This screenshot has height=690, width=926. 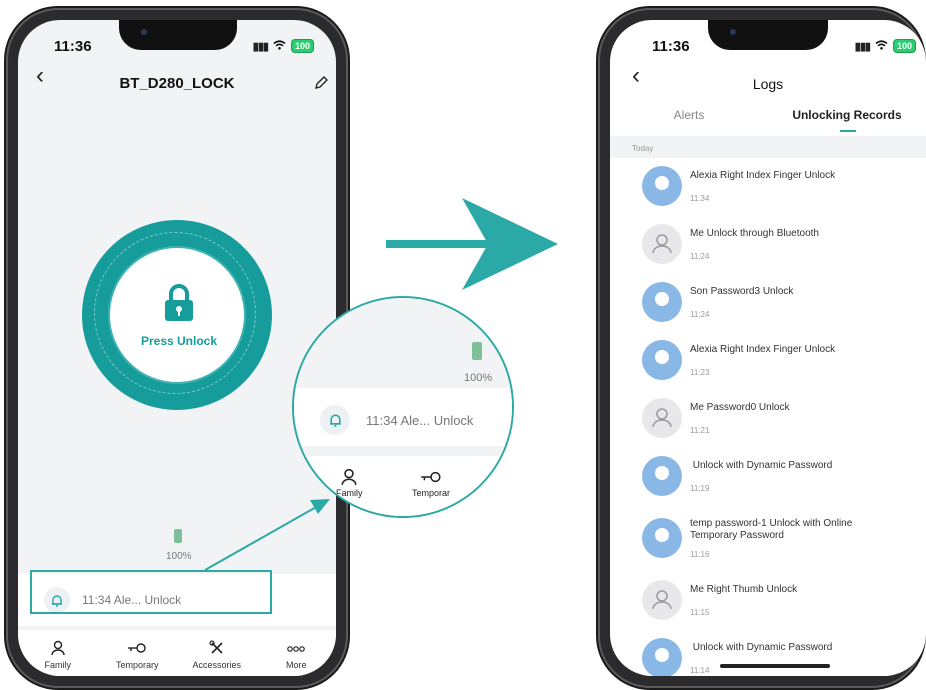 I want to click on tab-unlocking-records: Unlocking Records, so click(x=847, y=115).